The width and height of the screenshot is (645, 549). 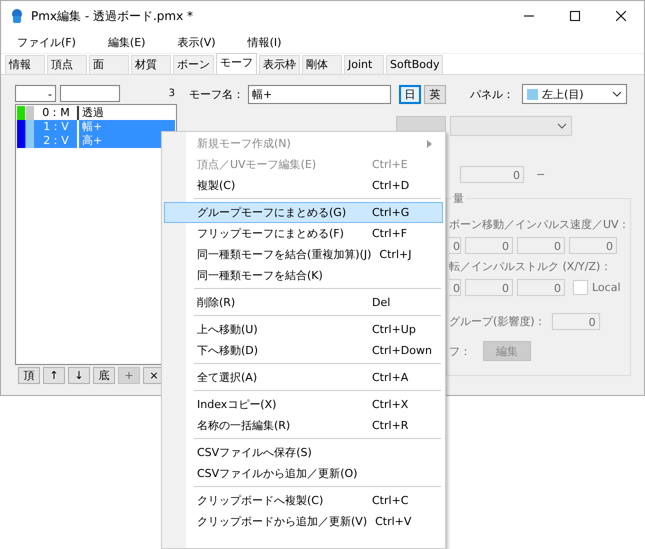 What do you see at coordinates (322, 64) in the screenshot?
I see `tab: 剛体` at bounding box center [322, 64].